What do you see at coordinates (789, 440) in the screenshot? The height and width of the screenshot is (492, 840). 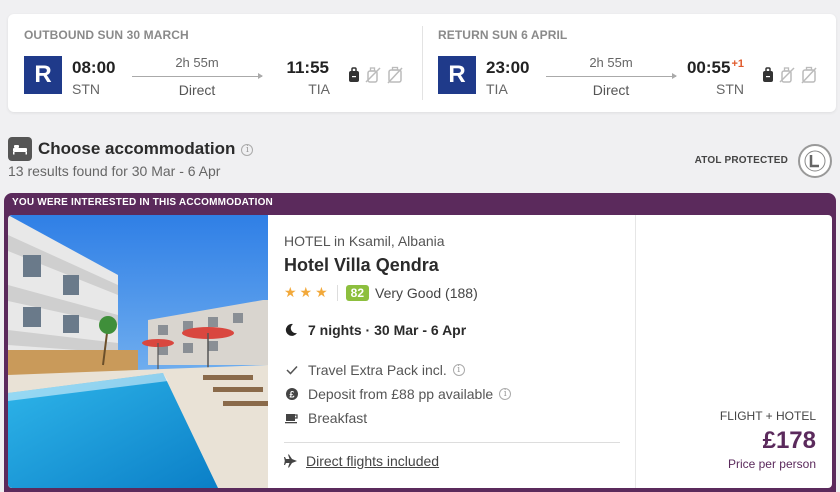 I see `price-value: £178` at bounding box center [789, 440].